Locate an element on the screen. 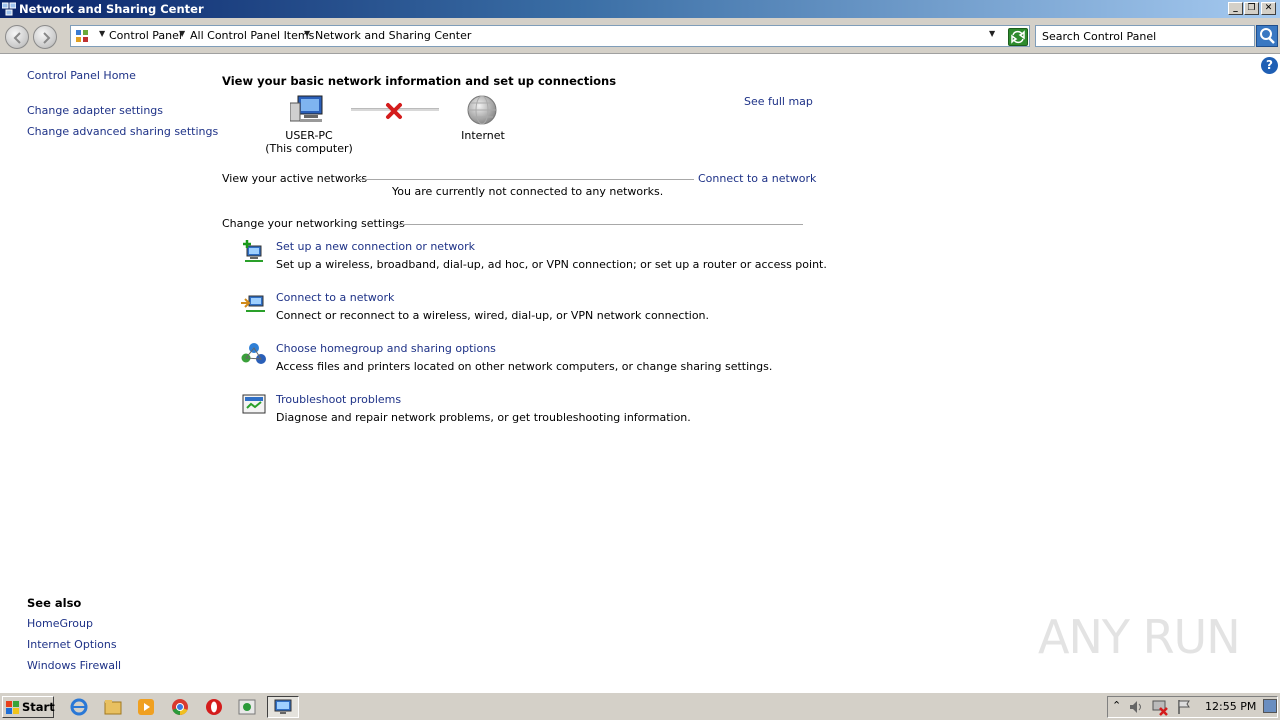 Image resolution: width=1280 pixels, height=720 pixels. connect-network-icon is located at coordinates (253, 303).